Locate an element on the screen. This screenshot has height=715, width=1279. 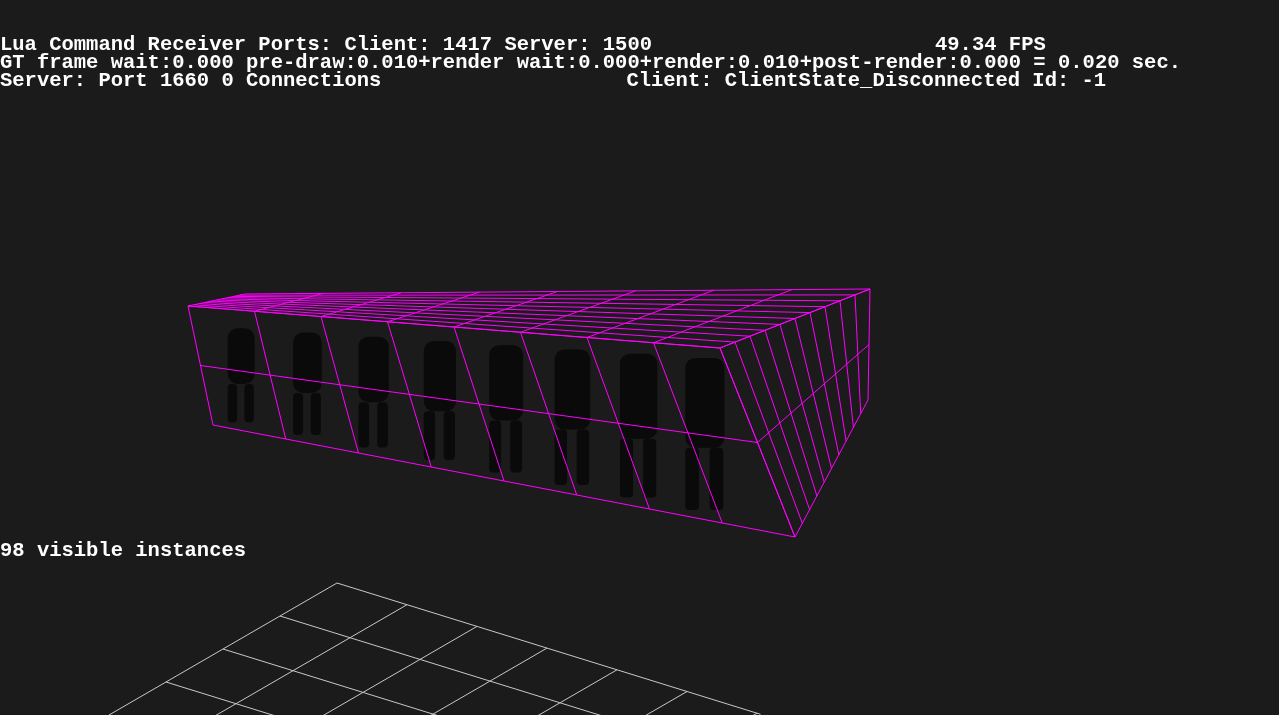
status-text: GT frame wait:0.000 pre-draw:0.010+render wait:0.000+render:0.010+post-render:0.000 = 0.020 sec. is located at coordinates (590, 63).